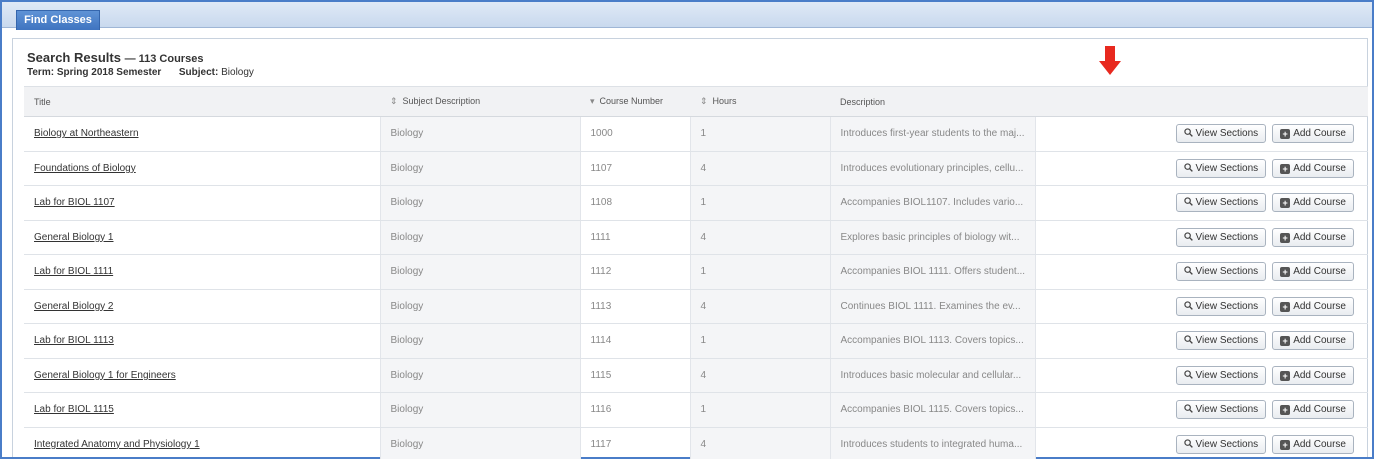  Describe the element at coordinates (74, 306) in the screenshot. I see `course-title-link: General Biology 2` at that location.